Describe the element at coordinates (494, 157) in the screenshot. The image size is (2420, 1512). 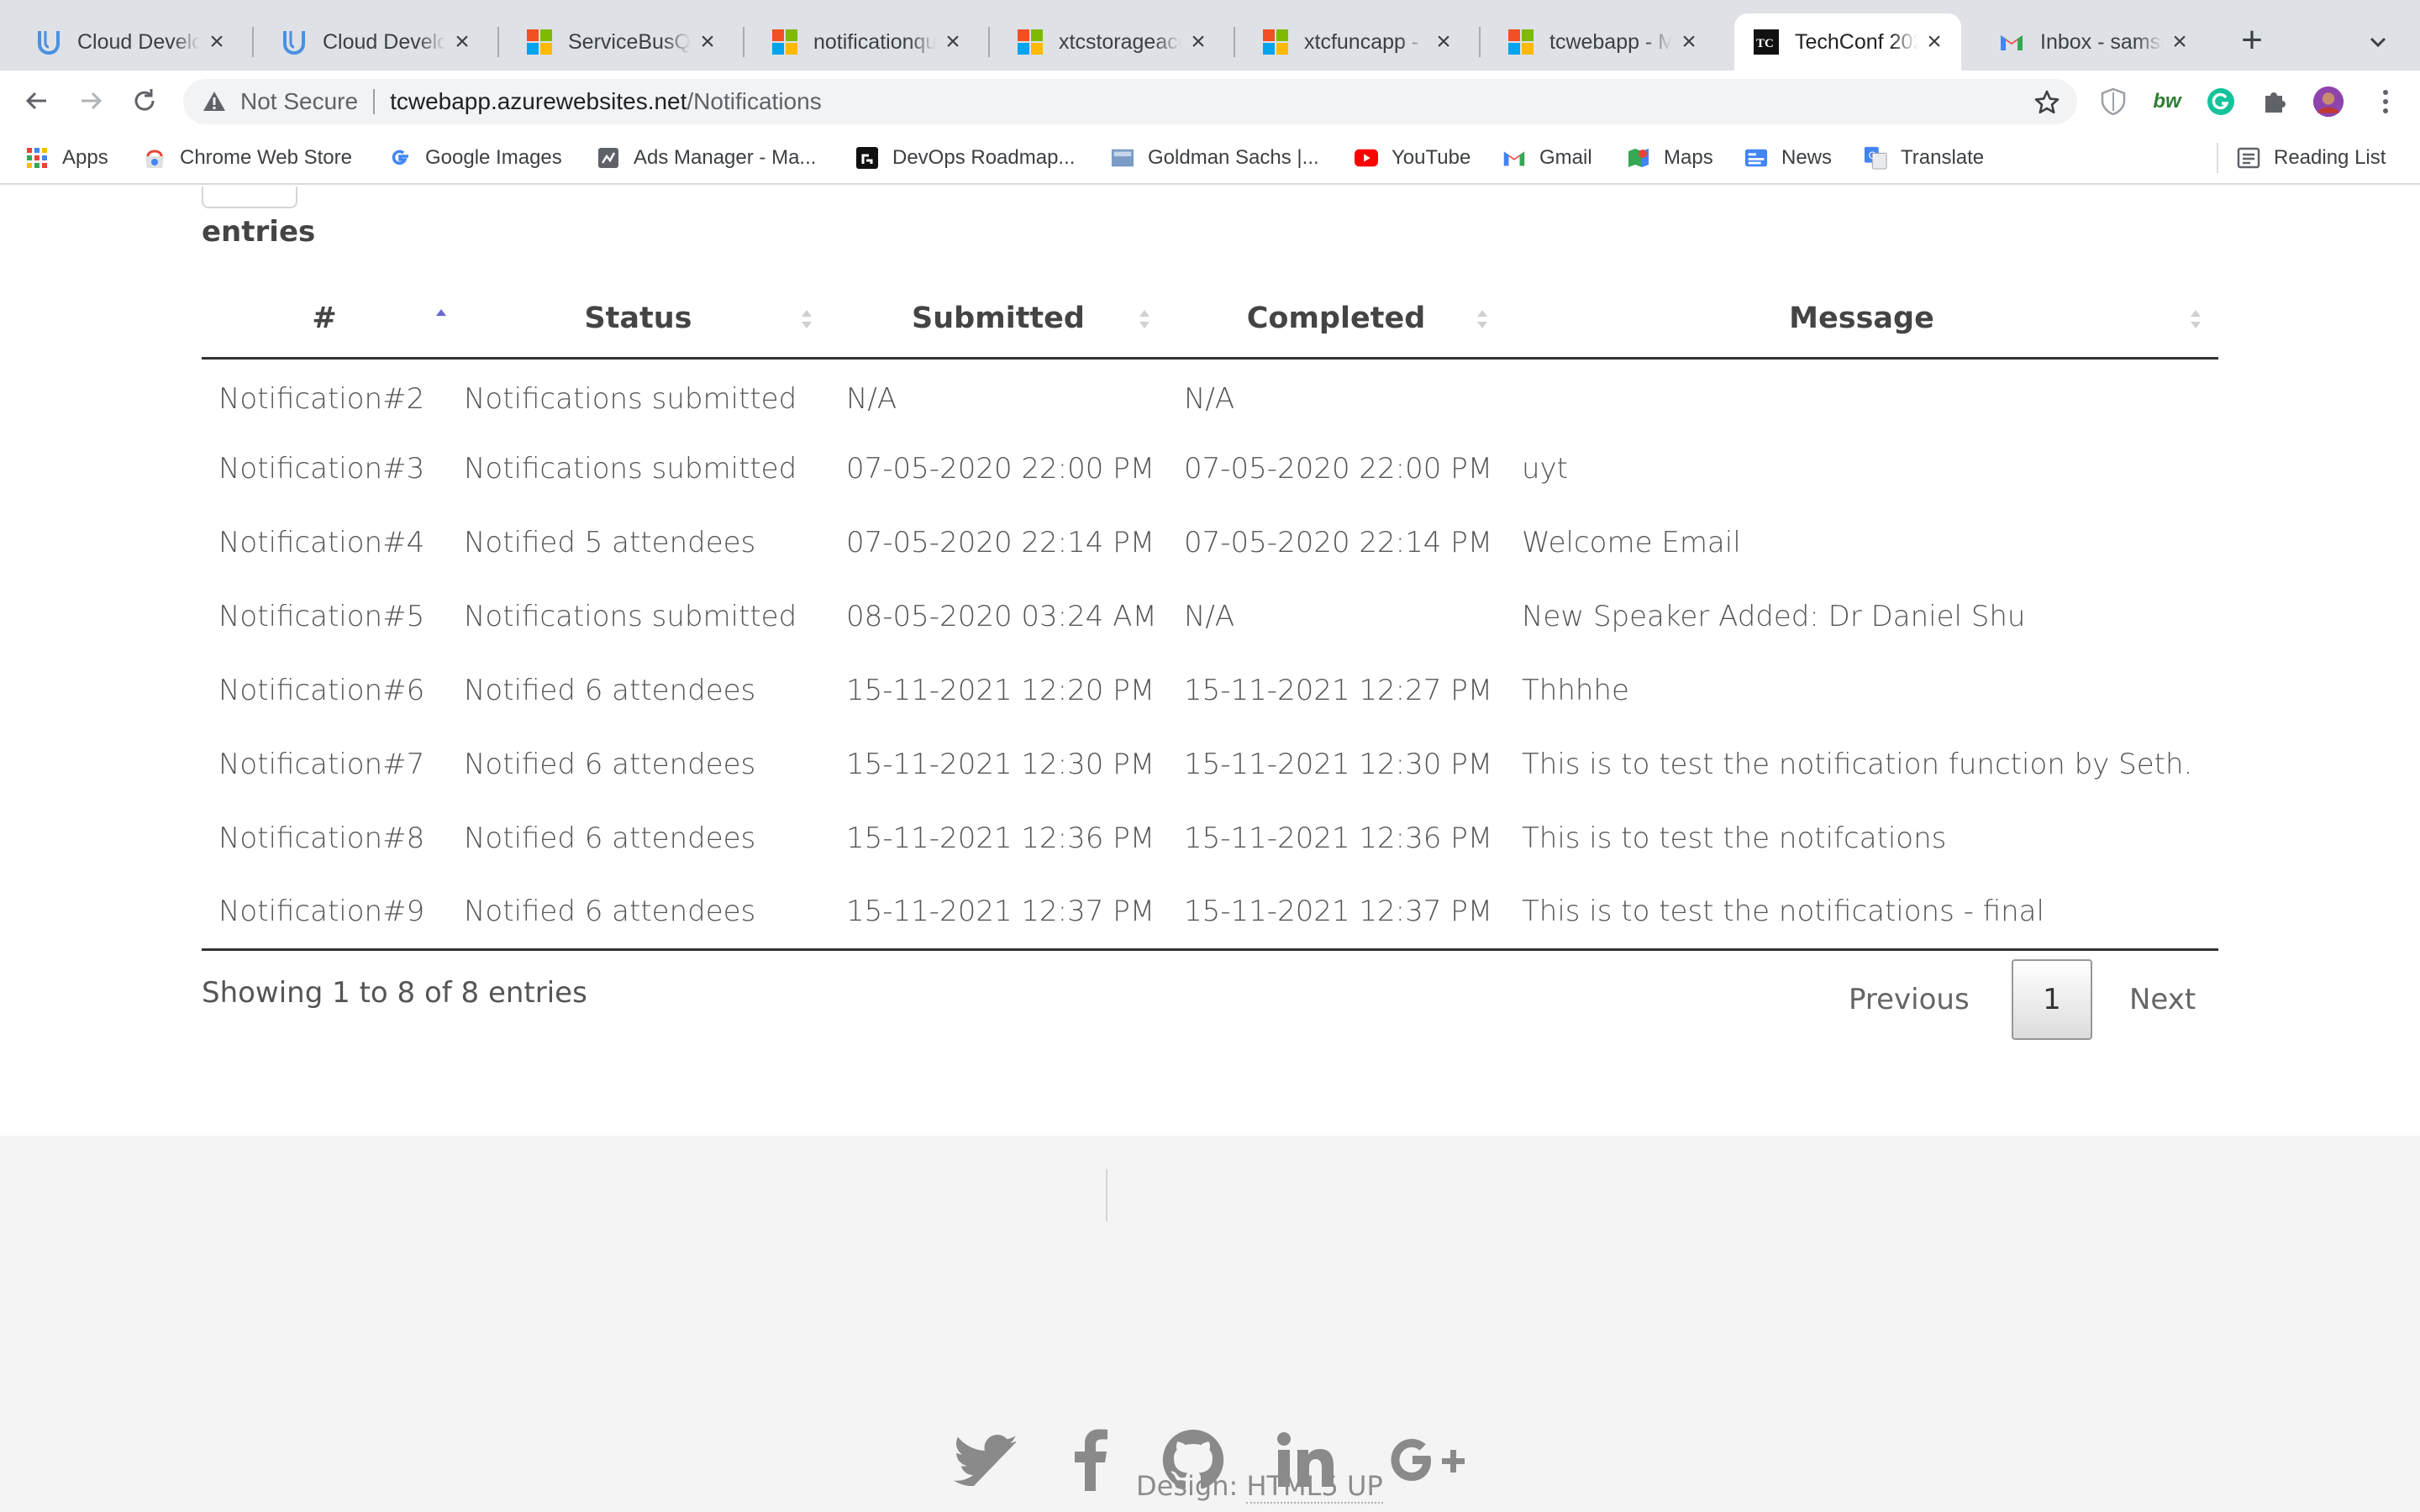
I see `bookmark-label: Google Images` at that location.